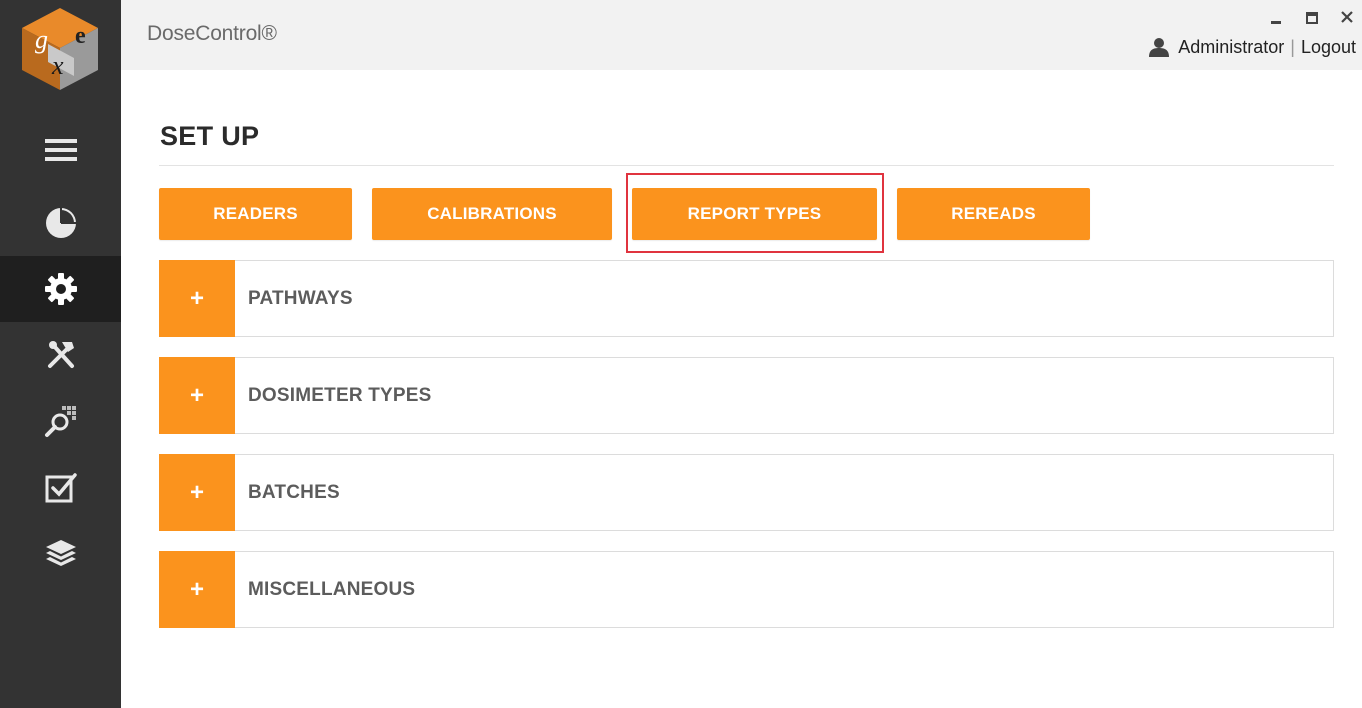 The image size is (1362, 708). Describe the element at coordinates (197, 298) in the screenshot. I see `expand-pathways-button: +` at that location.